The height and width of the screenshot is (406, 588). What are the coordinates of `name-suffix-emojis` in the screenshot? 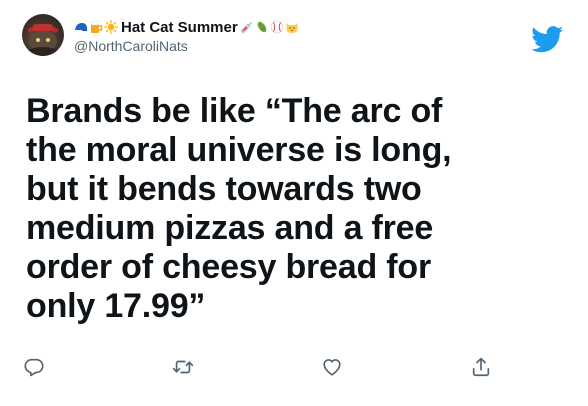 It's located at (269, 27).